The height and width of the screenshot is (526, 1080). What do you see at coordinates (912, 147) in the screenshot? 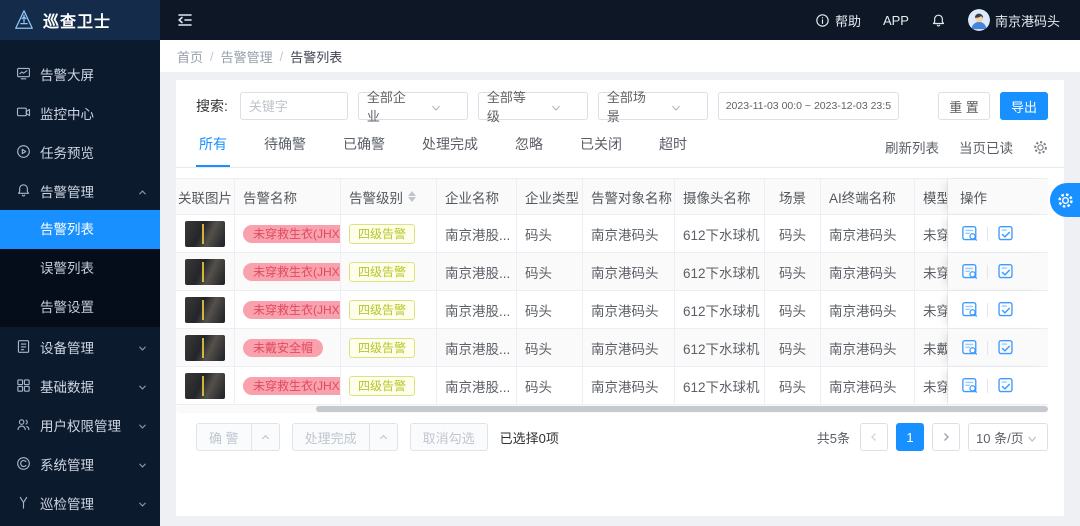
I see `refresh-list-button: 刷新列表` at bounding box center [912, 147].